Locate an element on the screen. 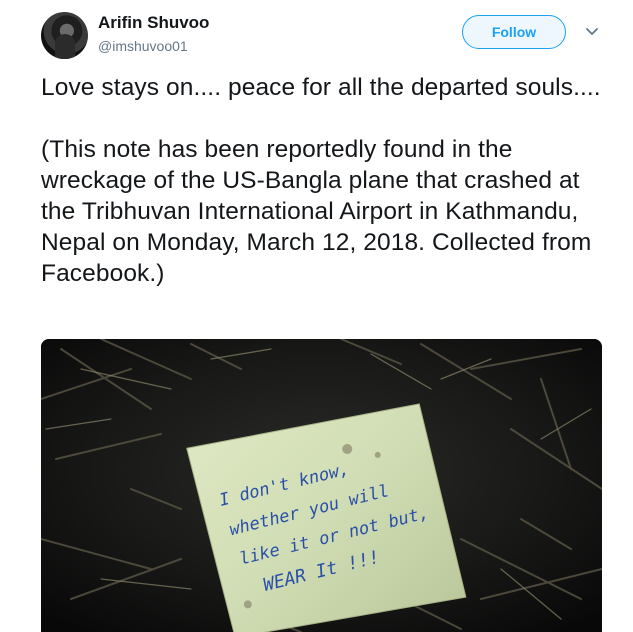 The image size is (633, 632). avatar is located at coordinates (64, 35).